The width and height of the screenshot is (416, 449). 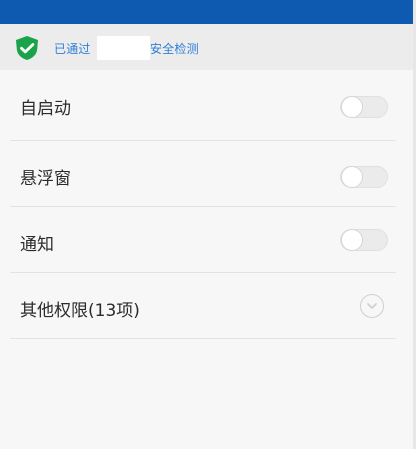 What do you see at coordinates (208, 47) in the screenshot?
I see `security-banner: 已通过 安全检测` at bounding box center [208, 47].